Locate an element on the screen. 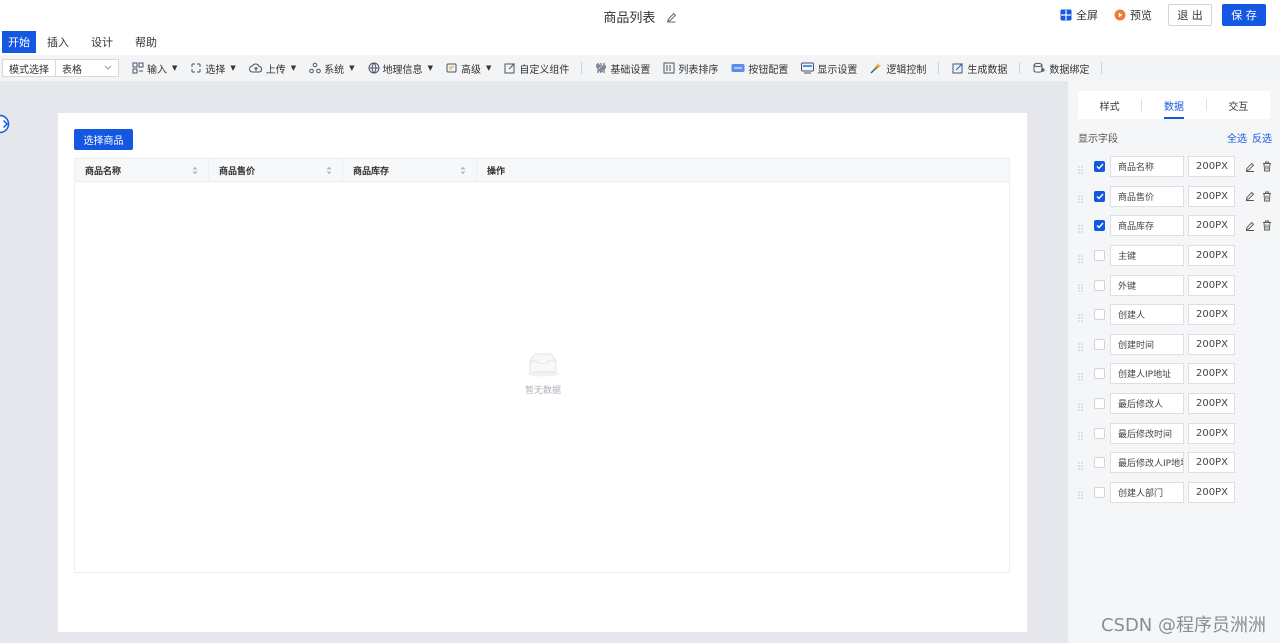  tab-design: 设计 is located at coordinates (102, 42).